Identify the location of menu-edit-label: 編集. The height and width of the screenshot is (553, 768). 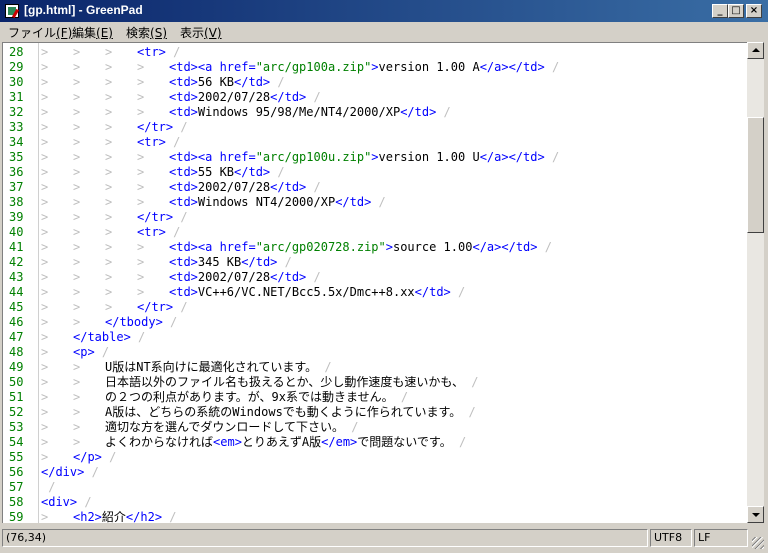
(84, 33).